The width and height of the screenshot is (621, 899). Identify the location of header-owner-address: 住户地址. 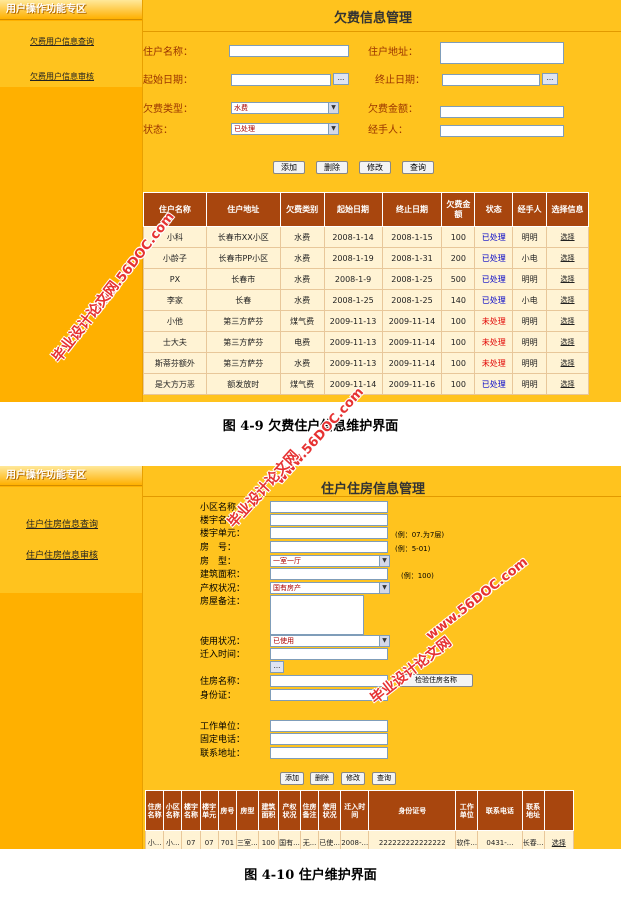
(243, 209).